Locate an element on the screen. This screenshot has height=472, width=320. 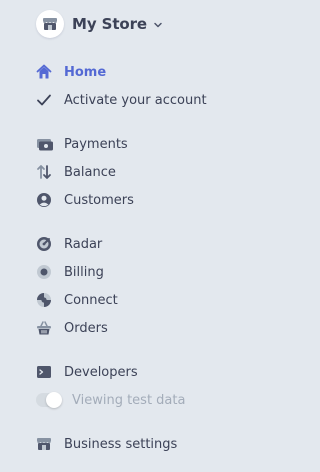
nav-label-orders: Orders is located at coordinates (86, 328).